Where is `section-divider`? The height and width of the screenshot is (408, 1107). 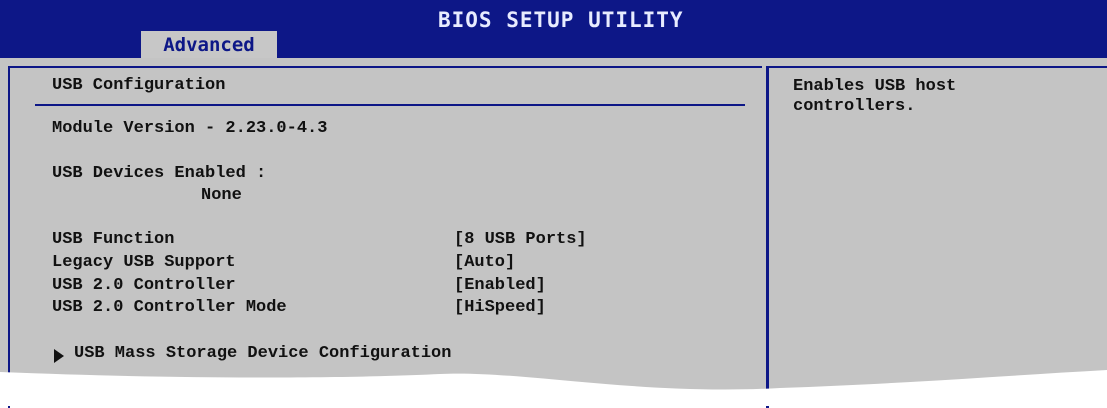 section-divider is located at coordinates (390, 105).